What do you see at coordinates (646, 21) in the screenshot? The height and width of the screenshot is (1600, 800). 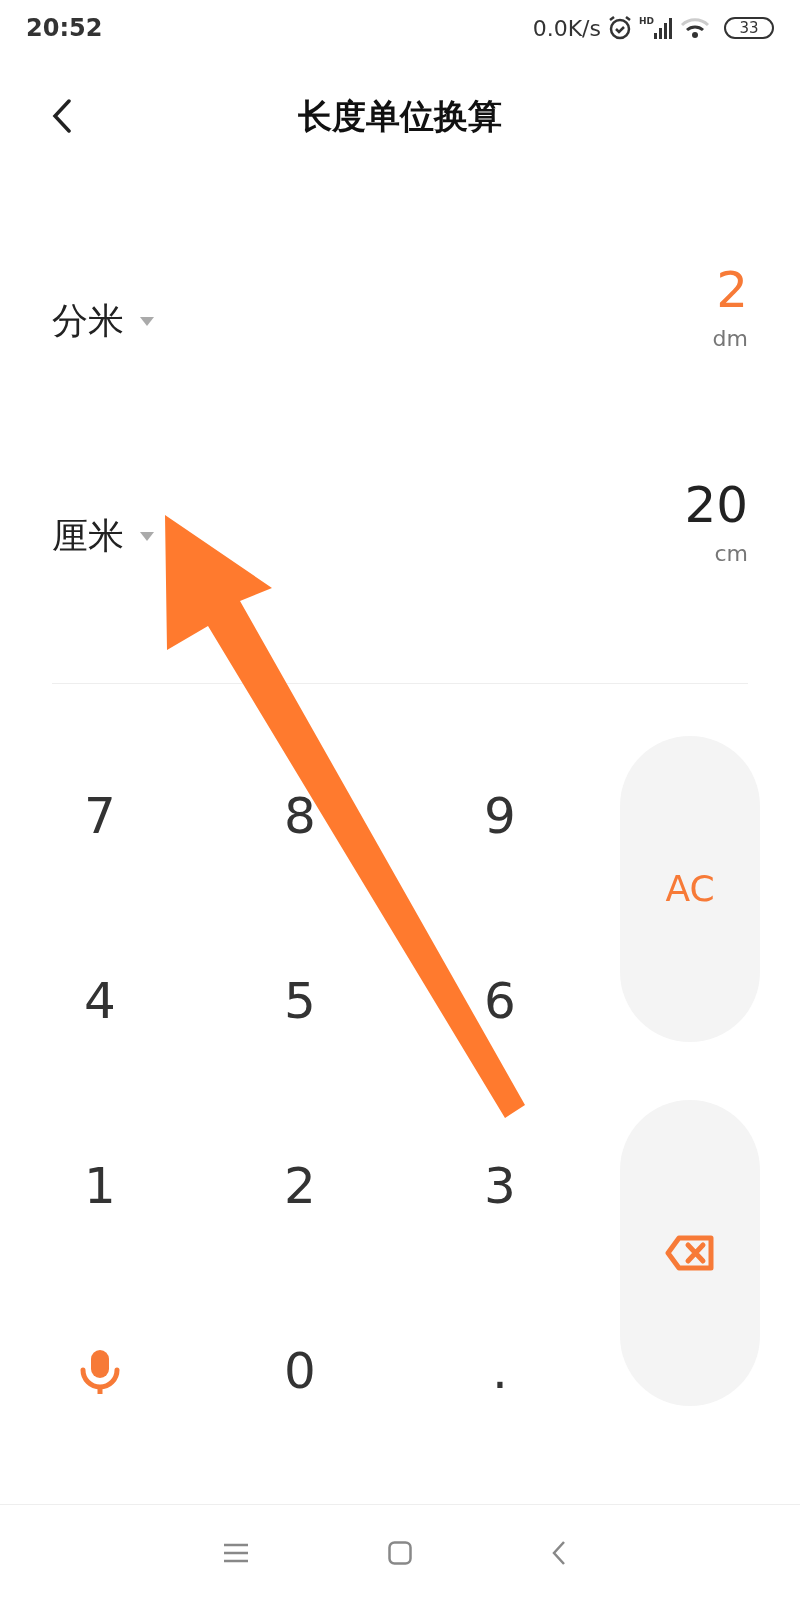 I see `network-type: HD` at bounding box center [646, 21].